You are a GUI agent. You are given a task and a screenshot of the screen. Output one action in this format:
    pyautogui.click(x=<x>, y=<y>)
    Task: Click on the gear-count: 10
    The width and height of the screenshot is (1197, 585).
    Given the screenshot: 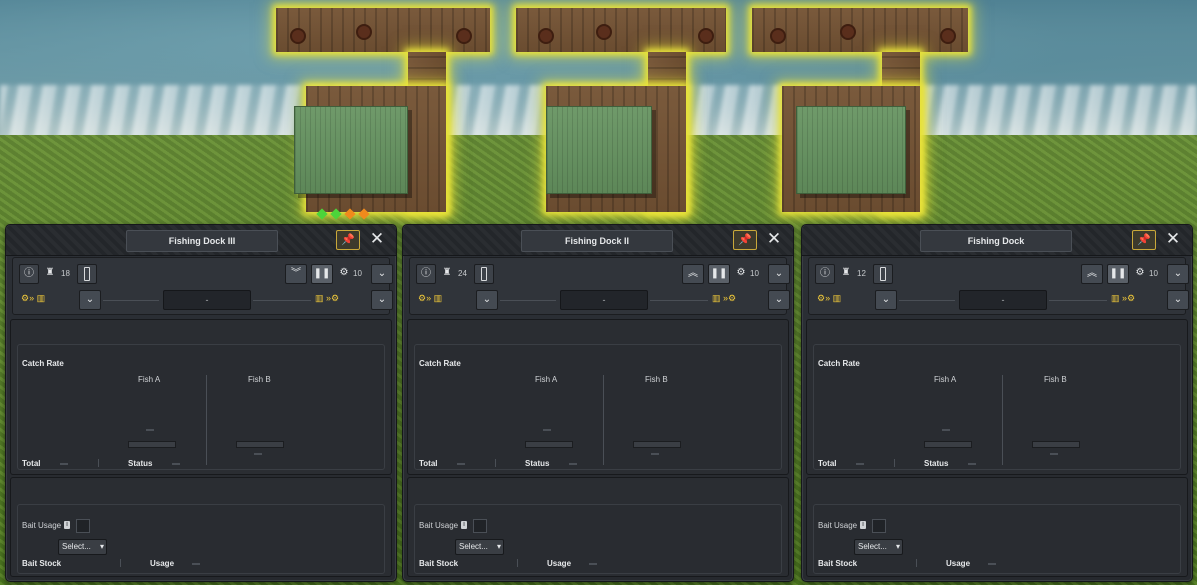 What is the action you would take?
    pyautogui.click(x=754, y=273)
    